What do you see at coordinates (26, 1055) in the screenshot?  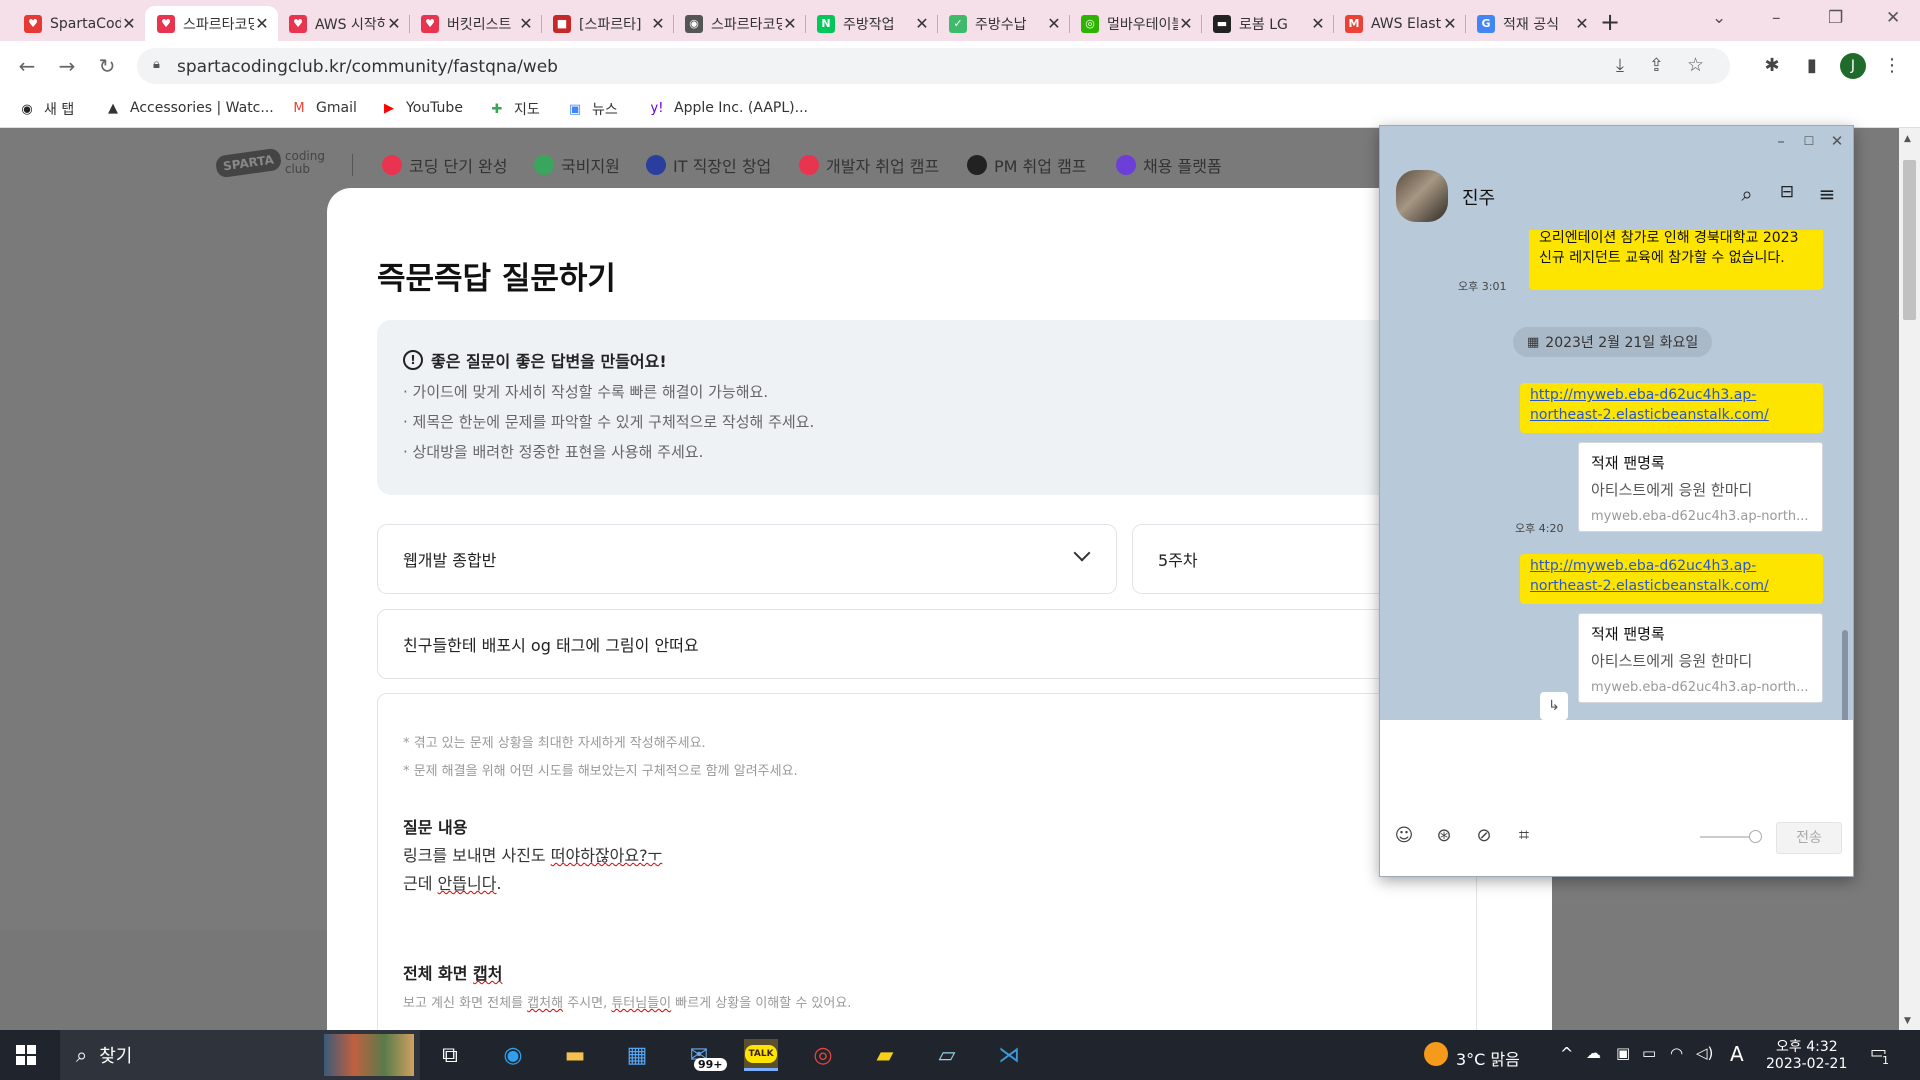 I see `windows-start-icon` at bounding box center [26, 1055].